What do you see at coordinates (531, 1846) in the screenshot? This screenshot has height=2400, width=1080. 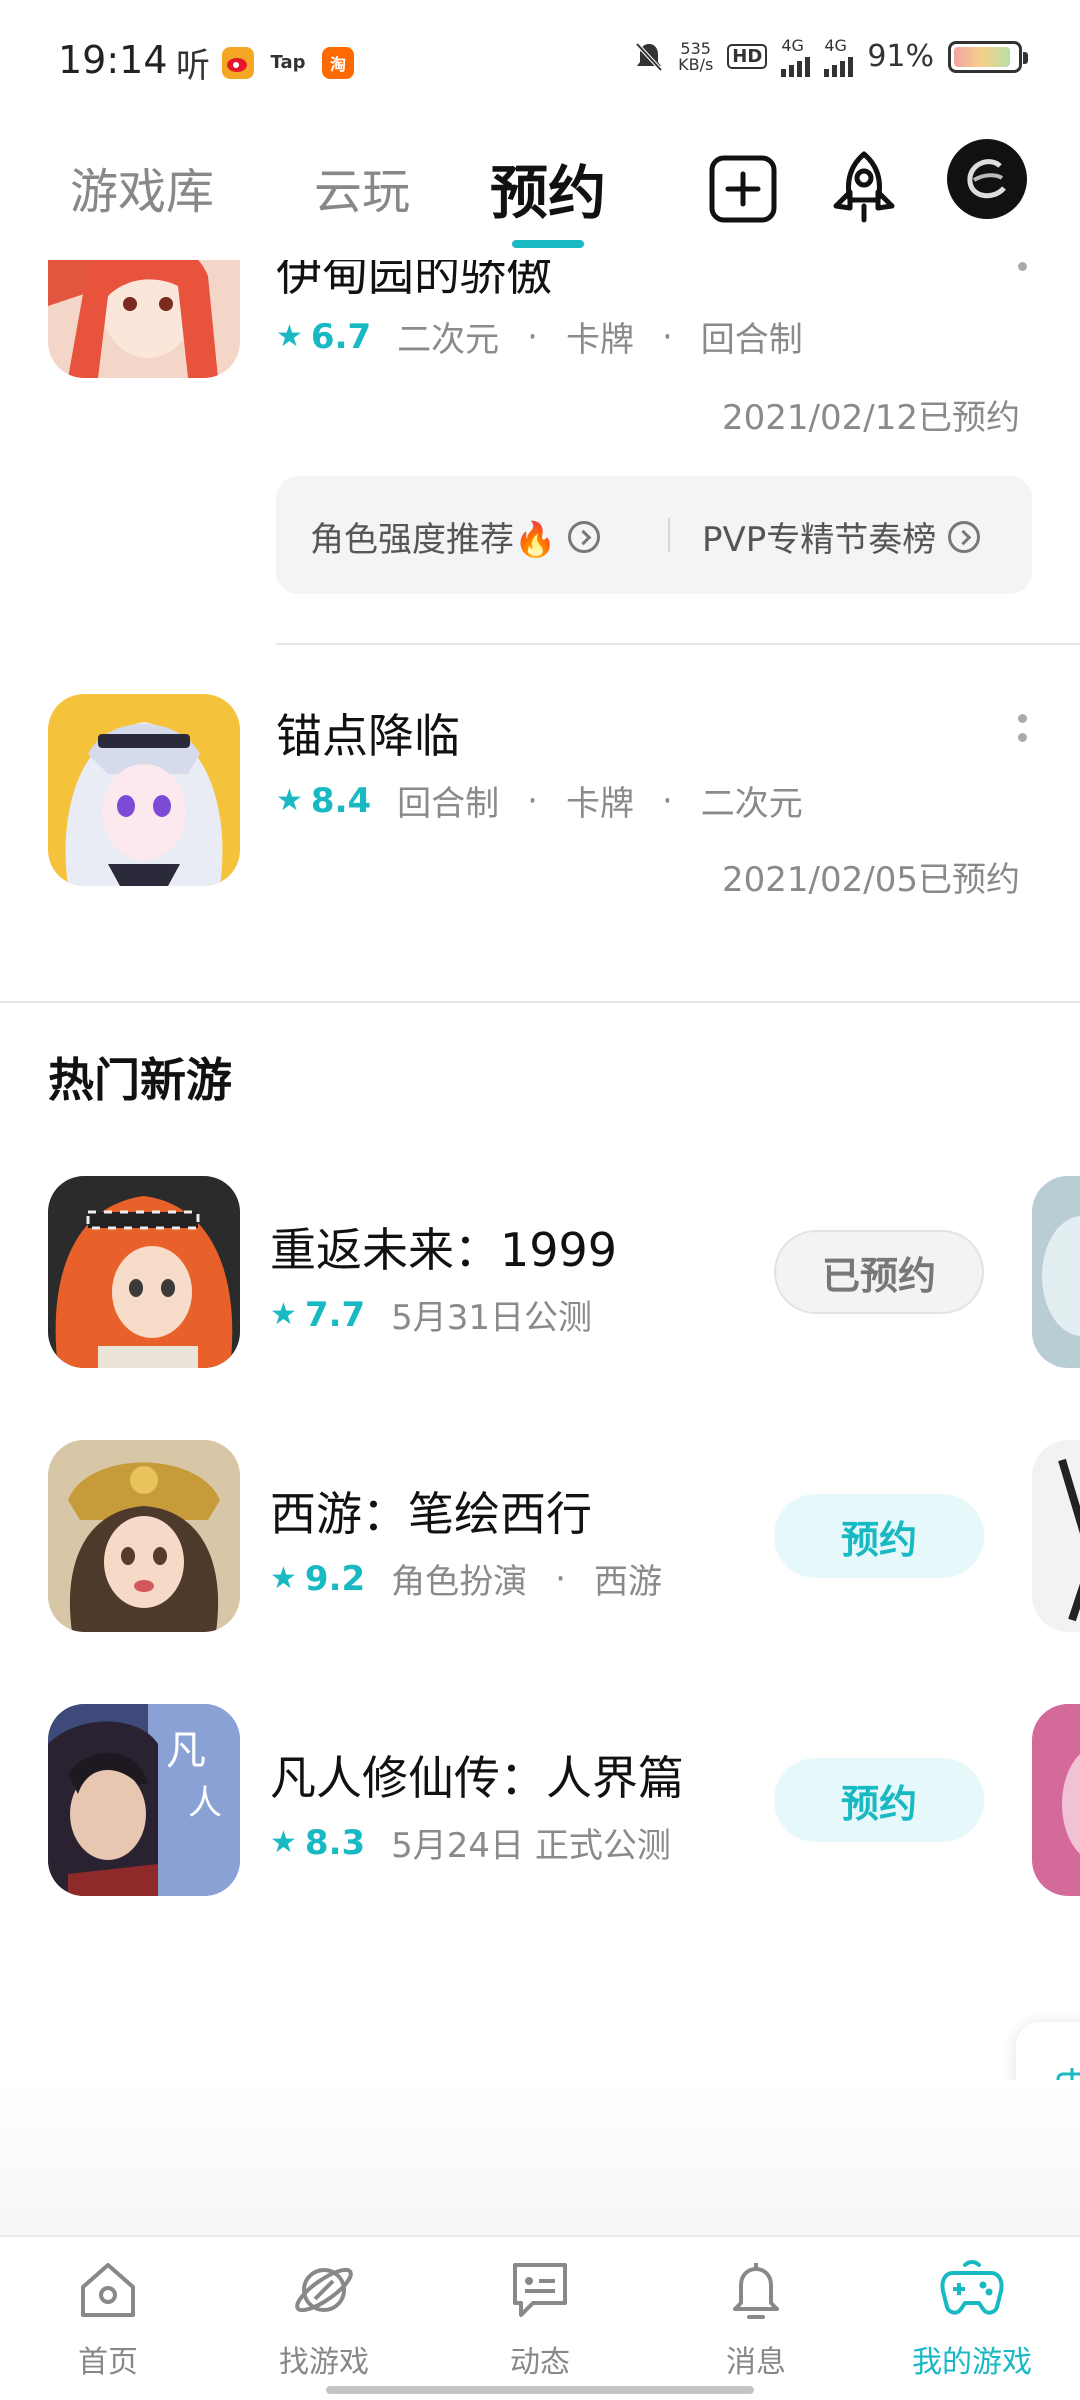 I see `game-tag: 5月24日 正式公测` at bounding box center [531, 1846].